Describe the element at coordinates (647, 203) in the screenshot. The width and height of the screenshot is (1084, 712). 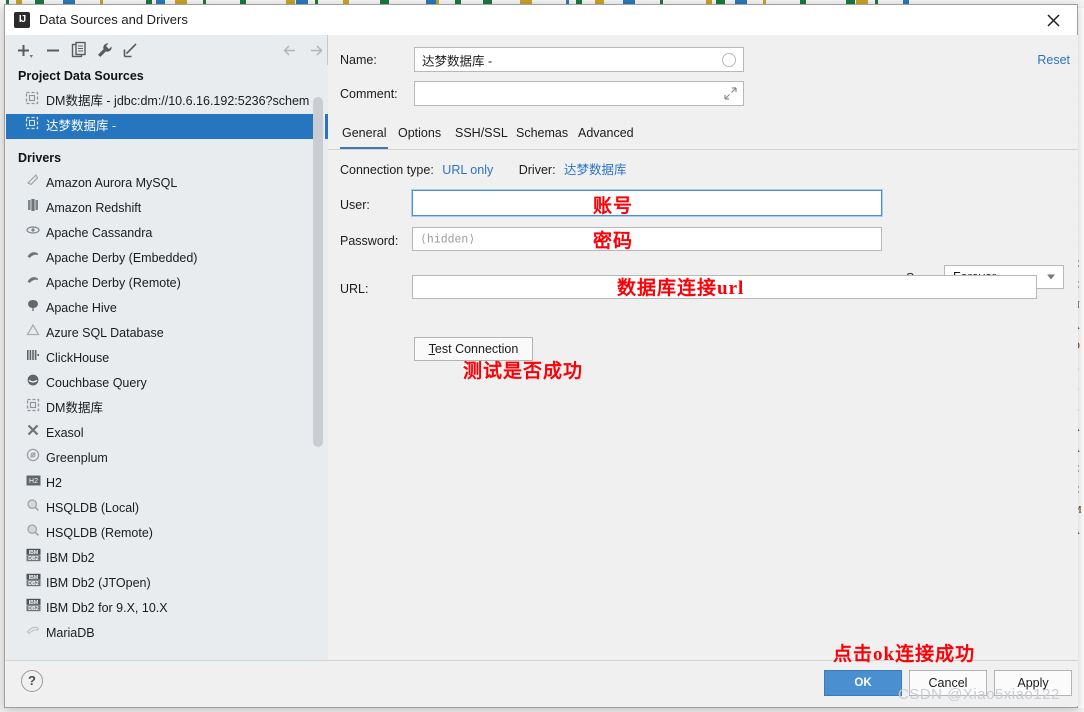
I see `user-input` at that location.